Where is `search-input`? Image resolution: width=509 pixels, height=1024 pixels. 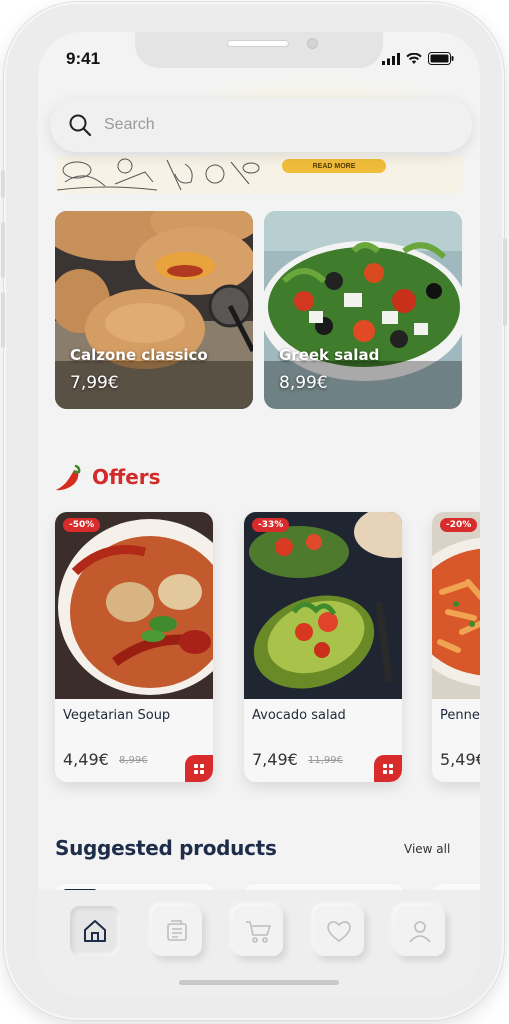 search-input is located at coordinates (254, 125).